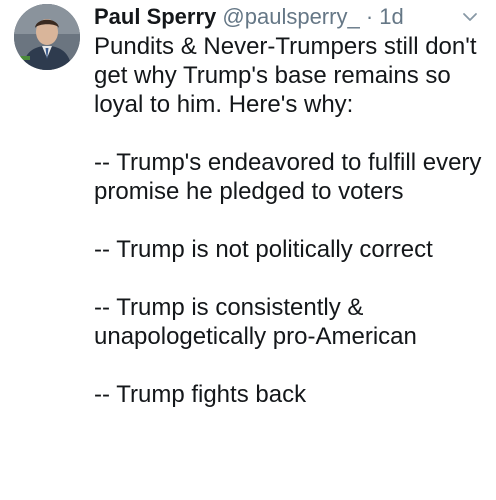 This screenshot has width=496, height=500. I want to click on chevron-down-icon, so click(470, 17).